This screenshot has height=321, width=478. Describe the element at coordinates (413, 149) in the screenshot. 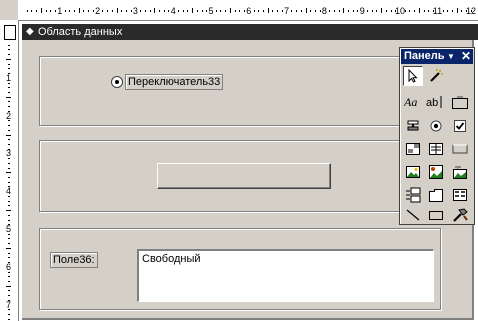

I see `combo-box-icon` at that location.